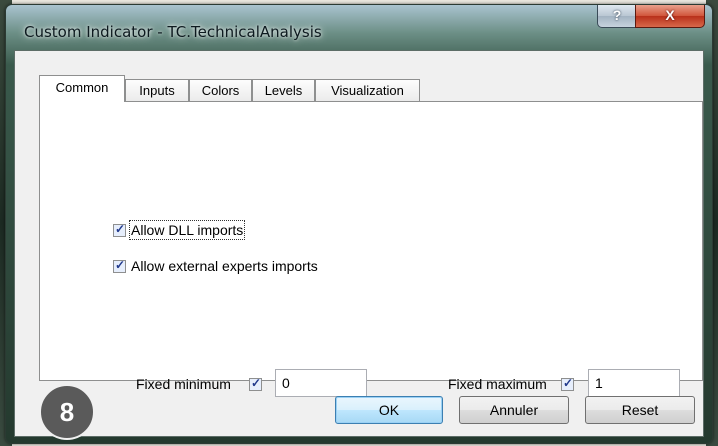 This screenshot has height=446, width=718. I want to click on tab-visualization: Visualization, so click(367, 90).